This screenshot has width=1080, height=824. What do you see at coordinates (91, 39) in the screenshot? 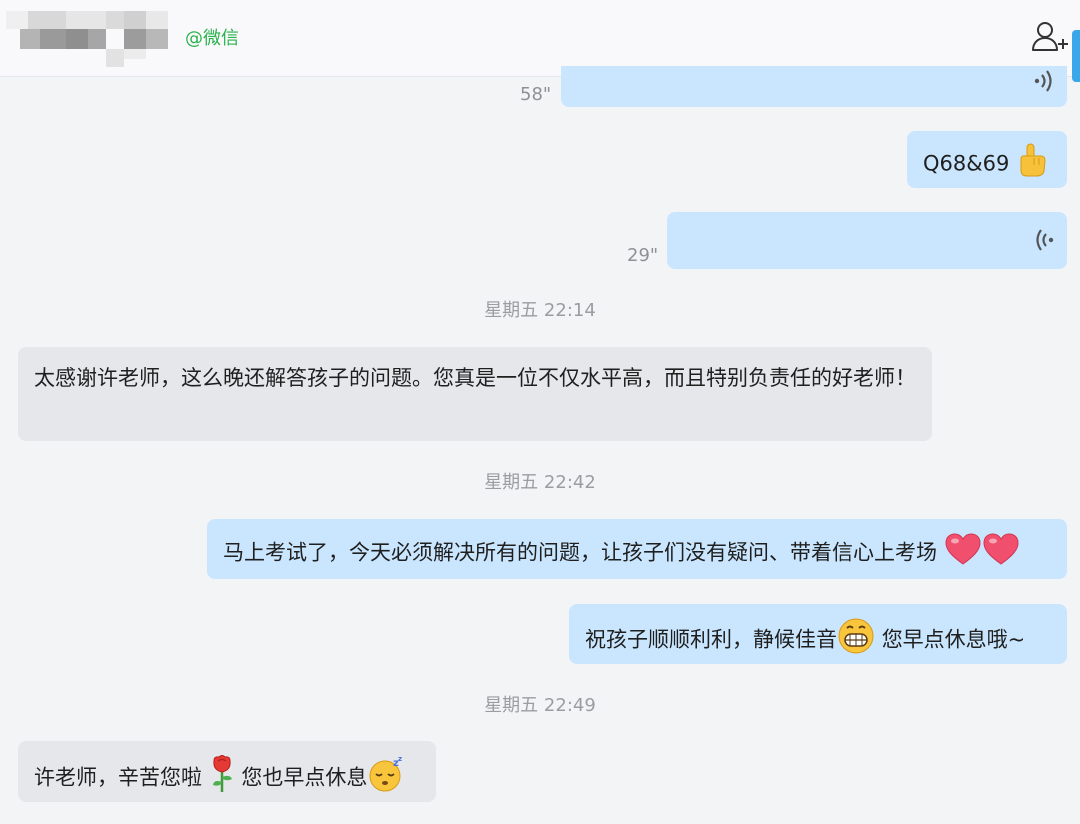
I see `contact-name-blurred` at bounding box center [91, 39].